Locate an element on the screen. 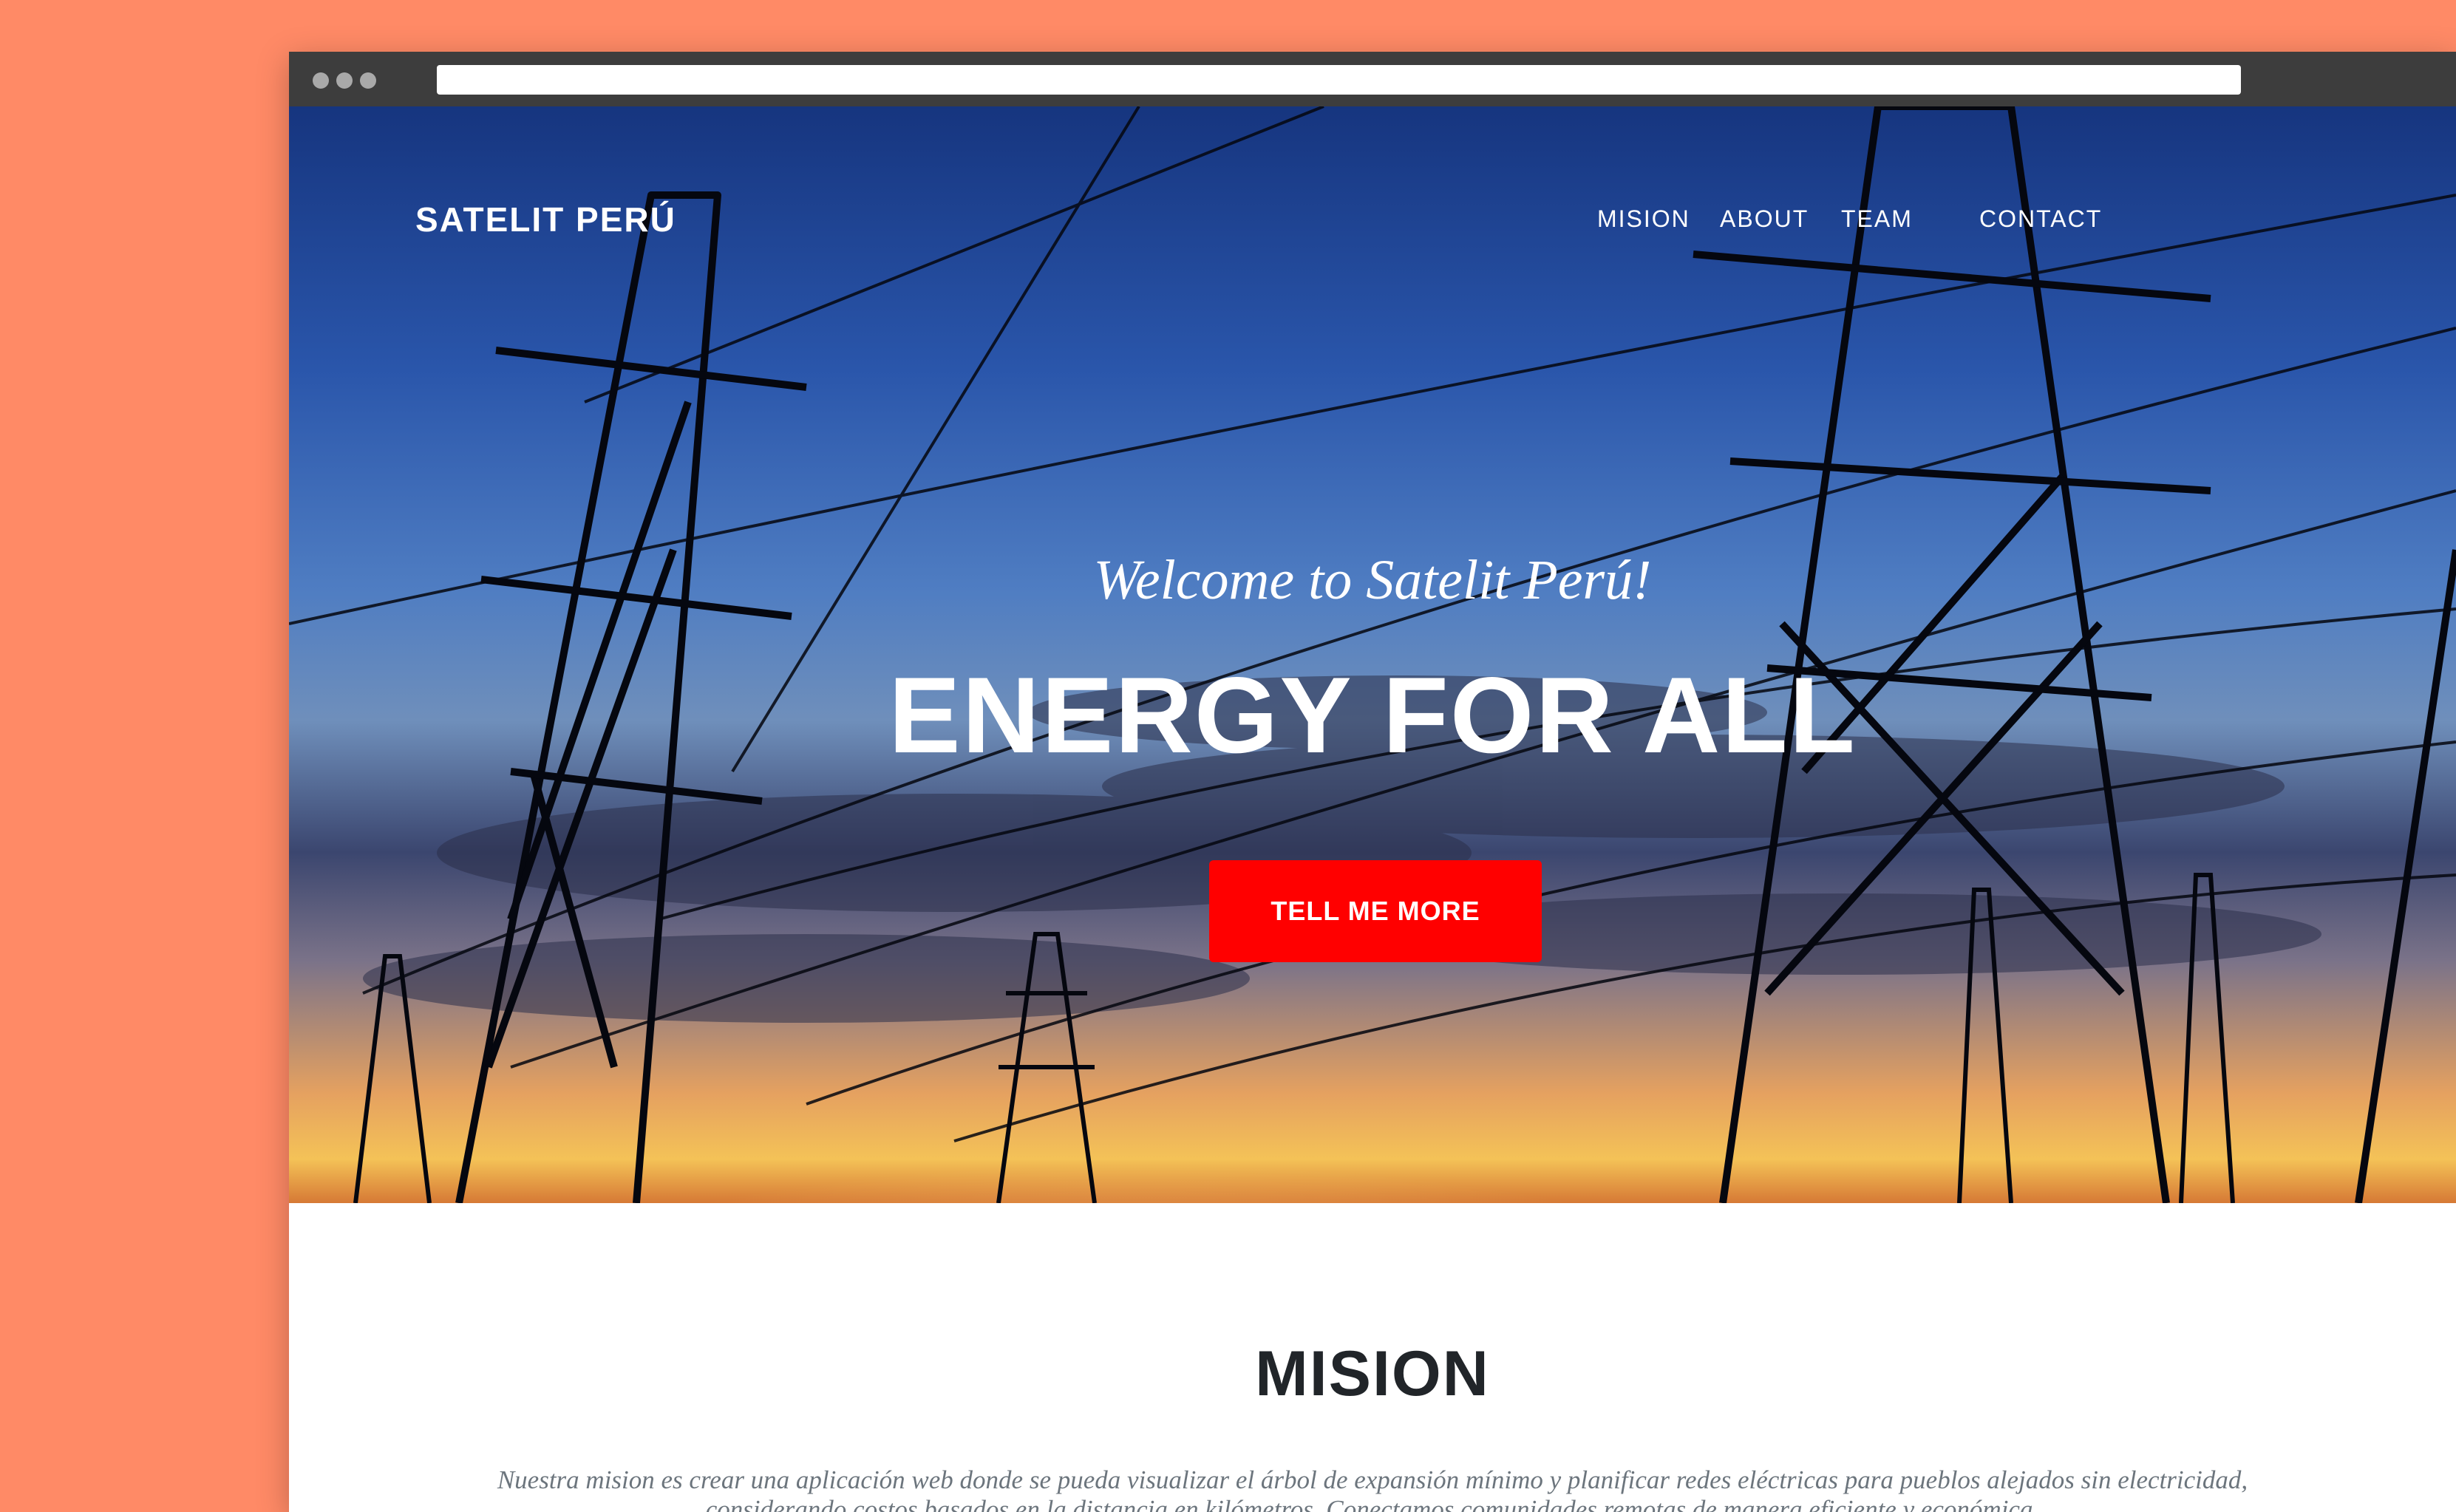  tell-me-more-button: TELL ME MORE is located at coordinates (1375, 911).